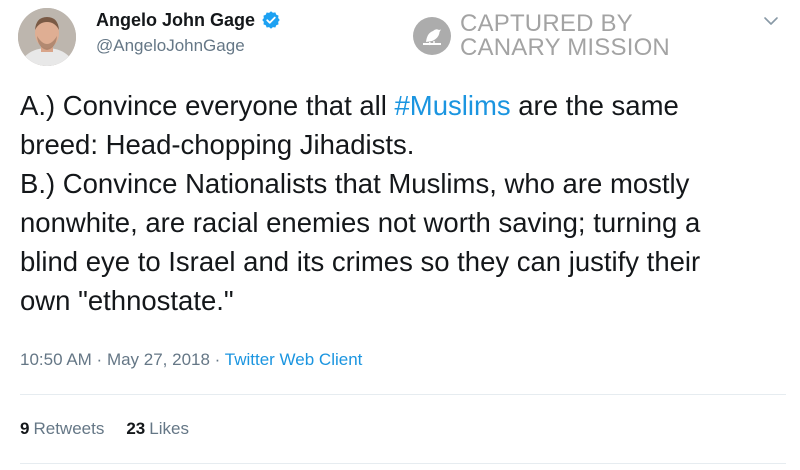  What do you see at coordinates (25, 428) in the screenshot?
I see `retweets-count: 9` at bounding box center [25, 428].